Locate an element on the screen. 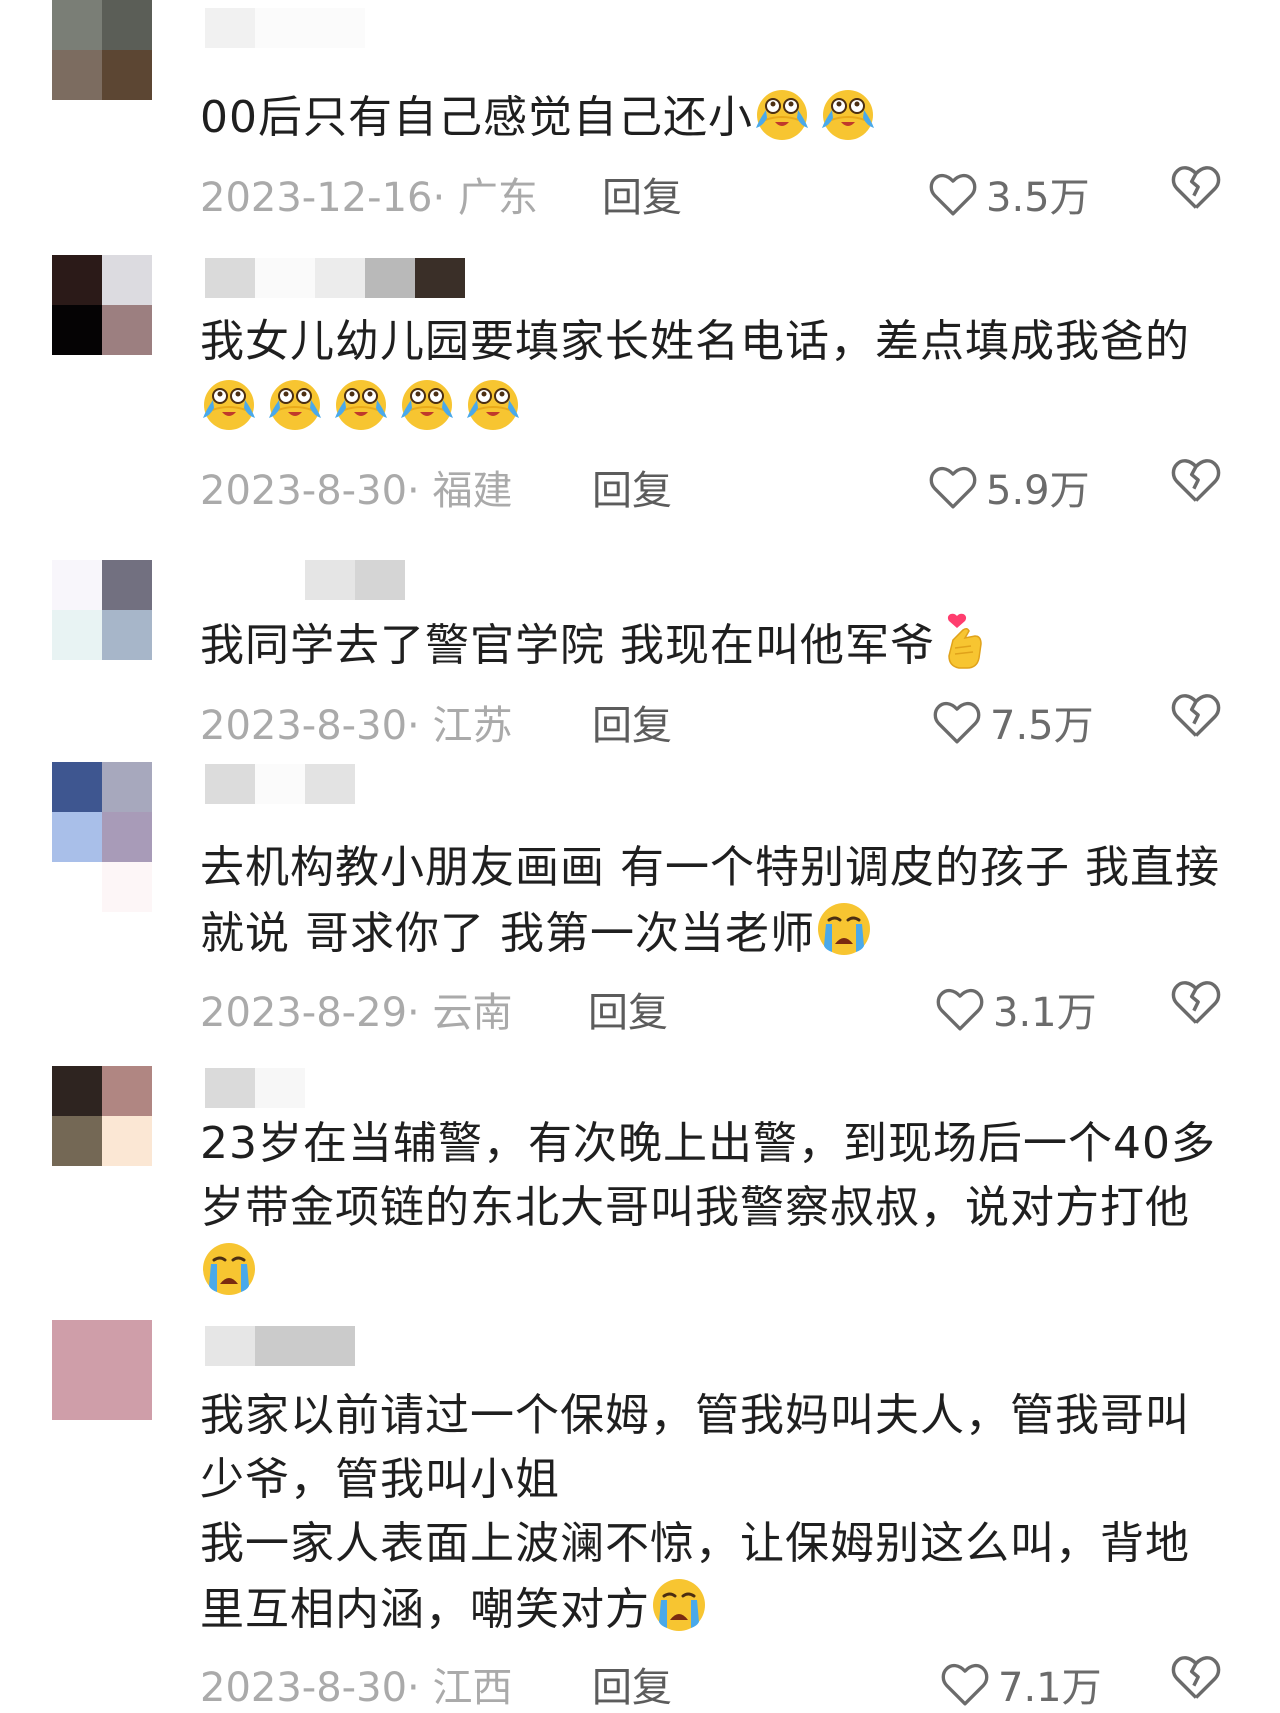 This screenshot has width=1280, height=1713. comment-text: 我同学去了警官学院 我现在叫他军爷 is located at coordinates (715, 645).